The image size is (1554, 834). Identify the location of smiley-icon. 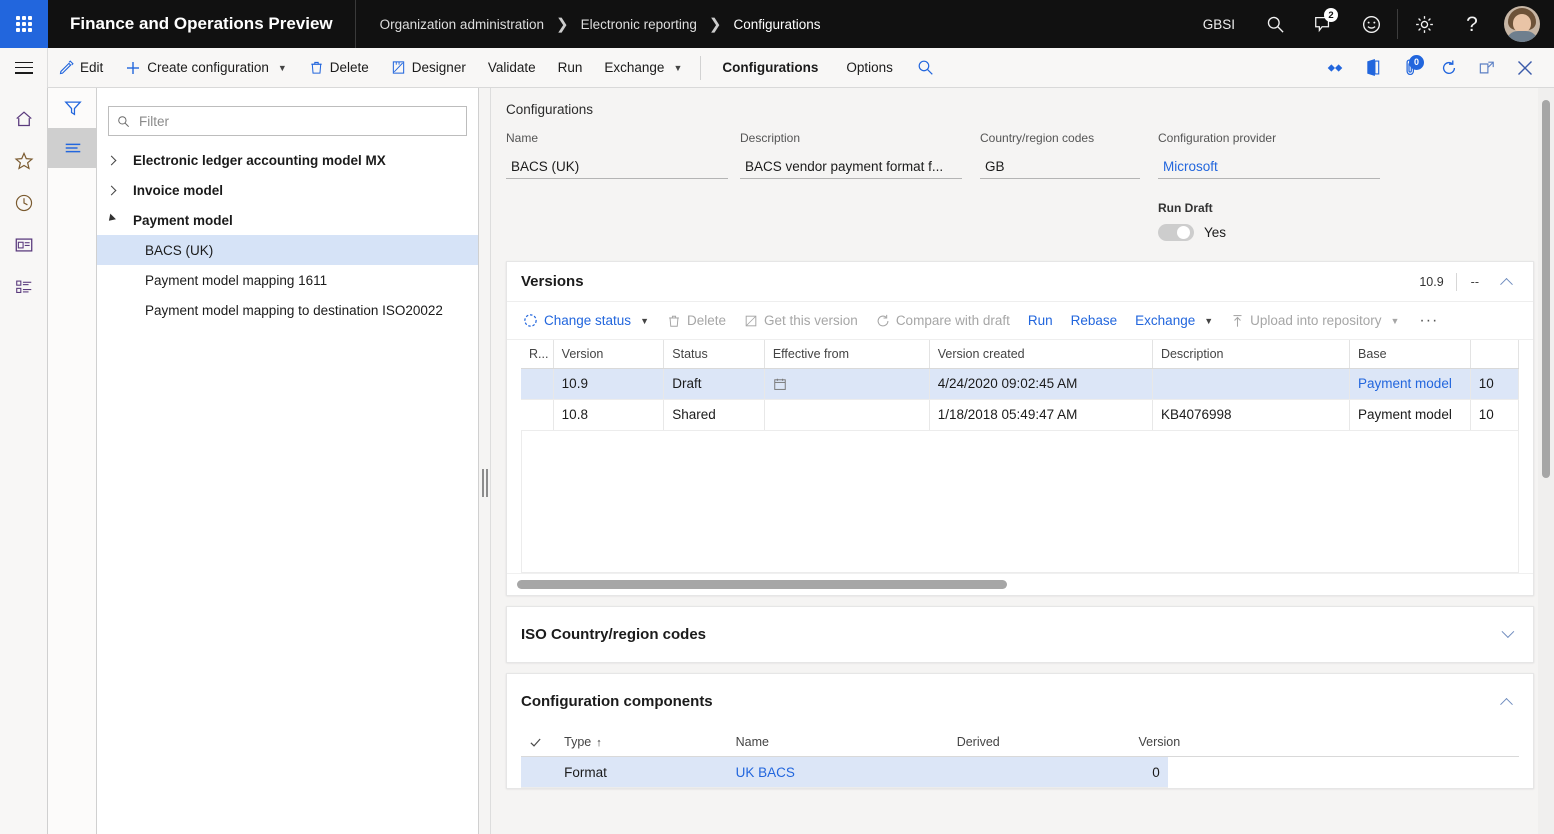
(1371, 24).